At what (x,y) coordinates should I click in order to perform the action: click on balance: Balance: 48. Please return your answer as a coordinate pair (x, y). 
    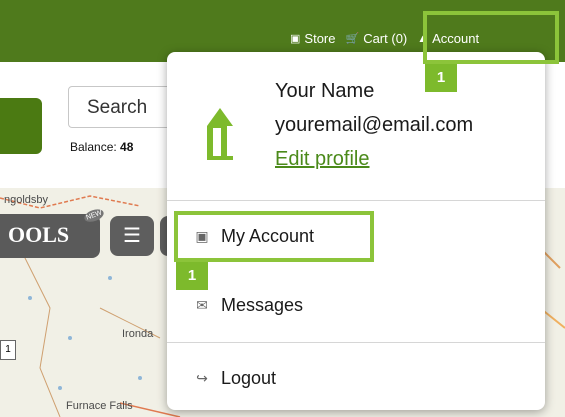
    Looking at the image, I should click on (101, 147).